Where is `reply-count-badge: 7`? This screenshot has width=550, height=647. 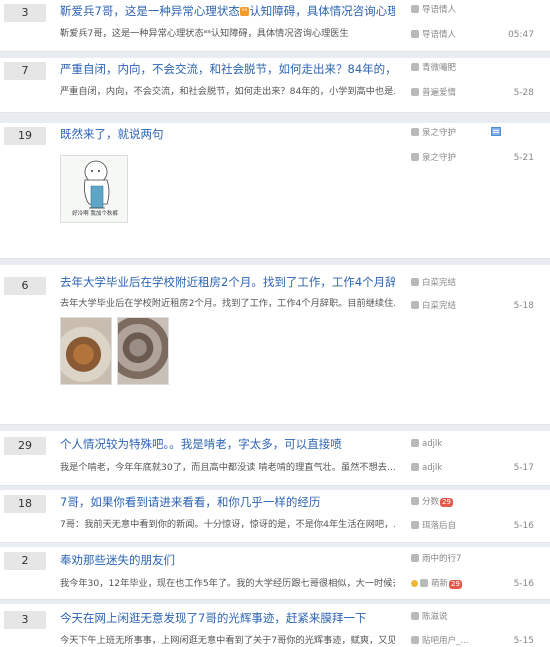 reply-count-badge: 7 is located at coordinates (25, 71).